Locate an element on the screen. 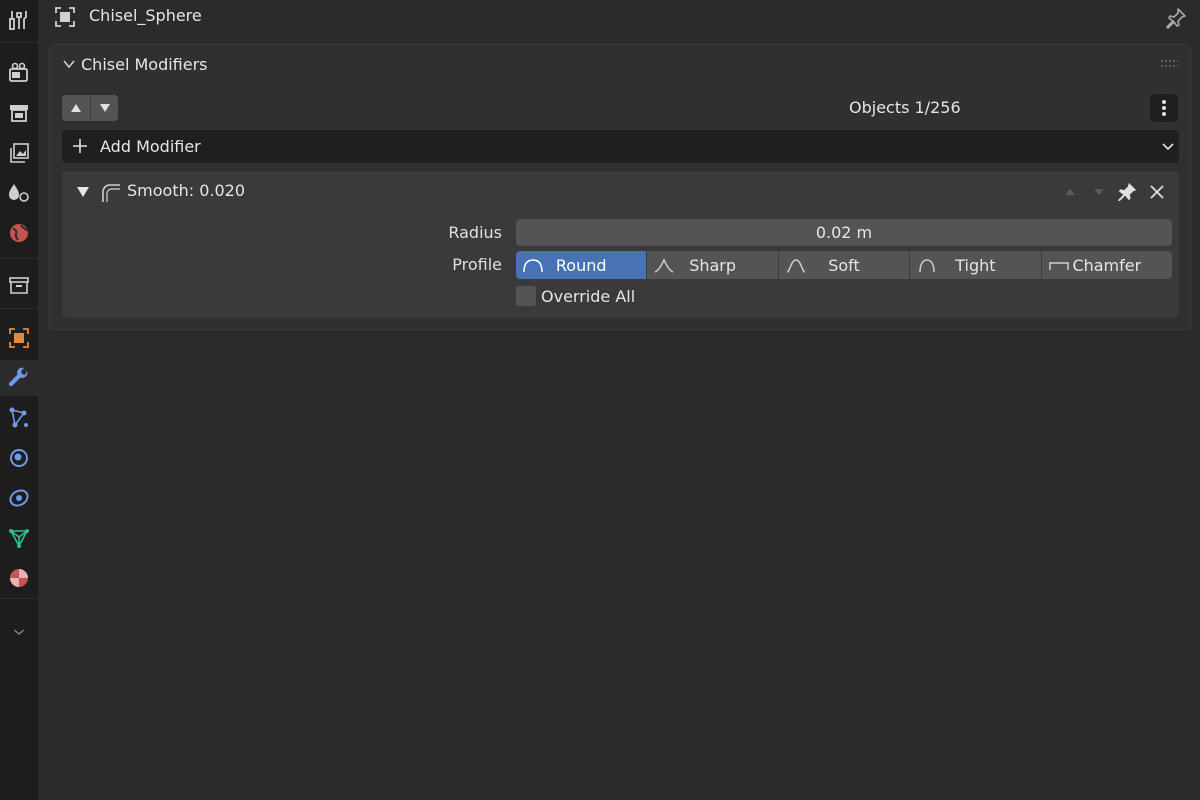 This screenshot has width=1200, height=800. tab-render is located at coordinates (19, 73).